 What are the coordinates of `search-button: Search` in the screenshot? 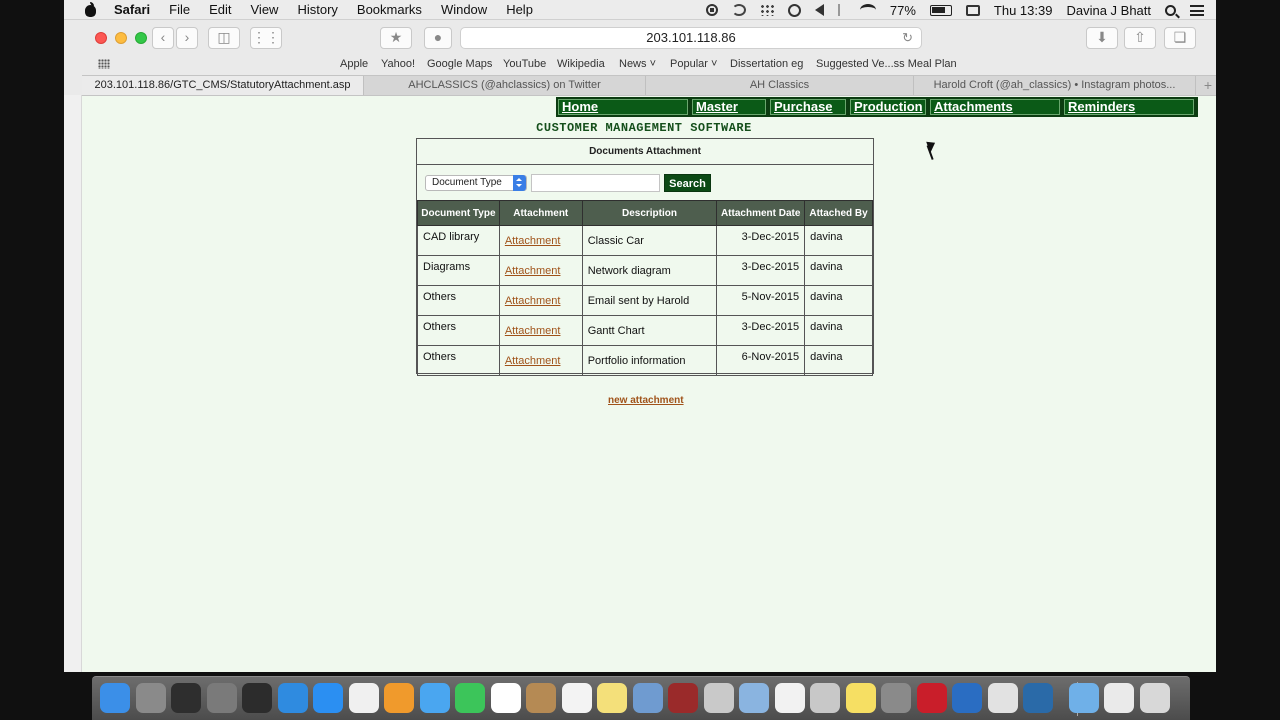 It's located at (687, 183).